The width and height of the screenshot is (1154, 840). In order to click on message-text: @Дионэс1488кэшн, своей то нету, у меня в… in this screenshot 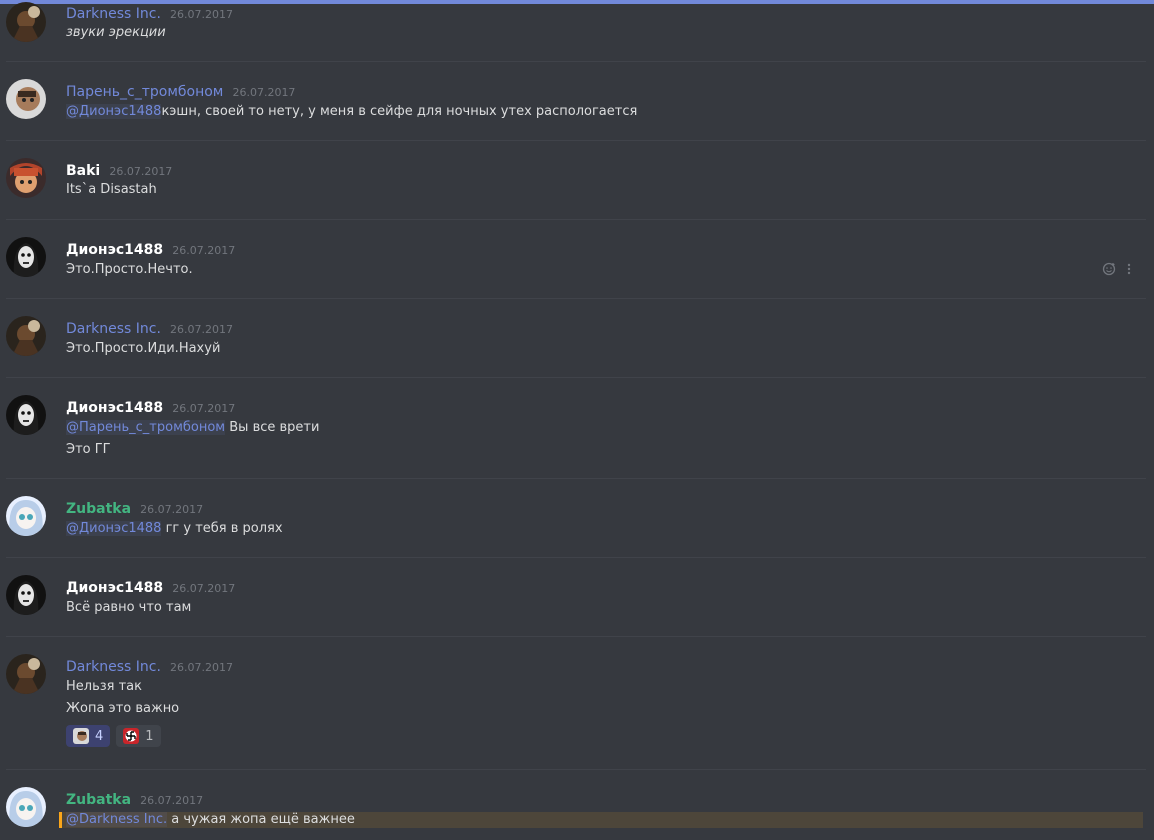, I will do `click(351, 111)`.